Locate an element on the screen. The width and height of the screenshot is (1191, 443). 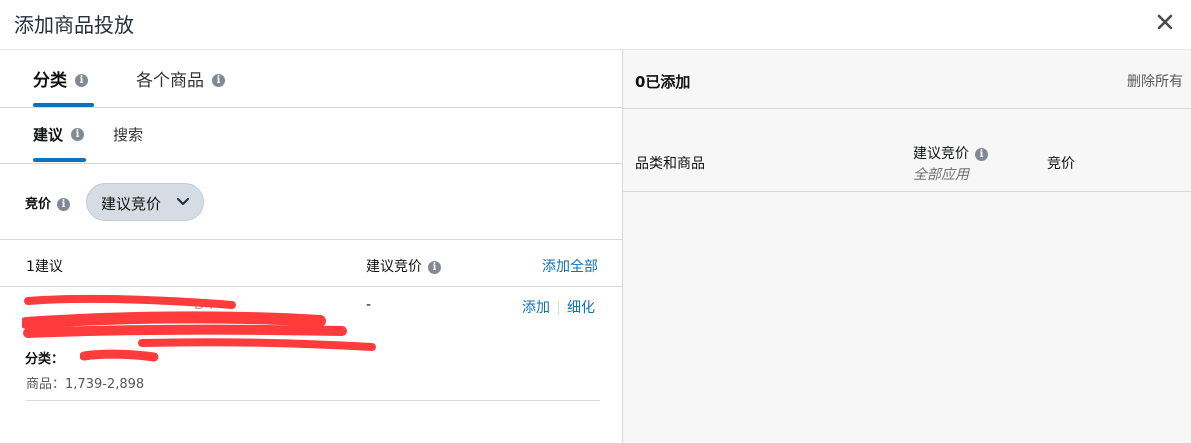
tab-individual-products: 各个商品 i is located at coordinates (180, 78).